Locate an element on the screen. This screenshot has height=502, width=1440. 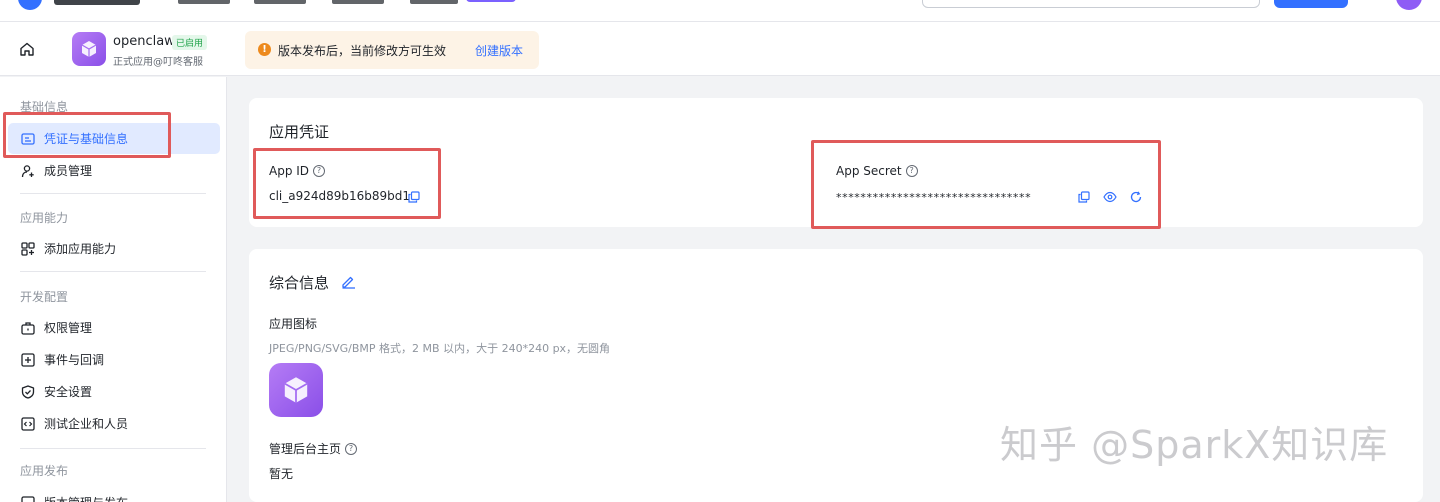
credentials-title: 应用凭证 is located at coordinates (299, 132).